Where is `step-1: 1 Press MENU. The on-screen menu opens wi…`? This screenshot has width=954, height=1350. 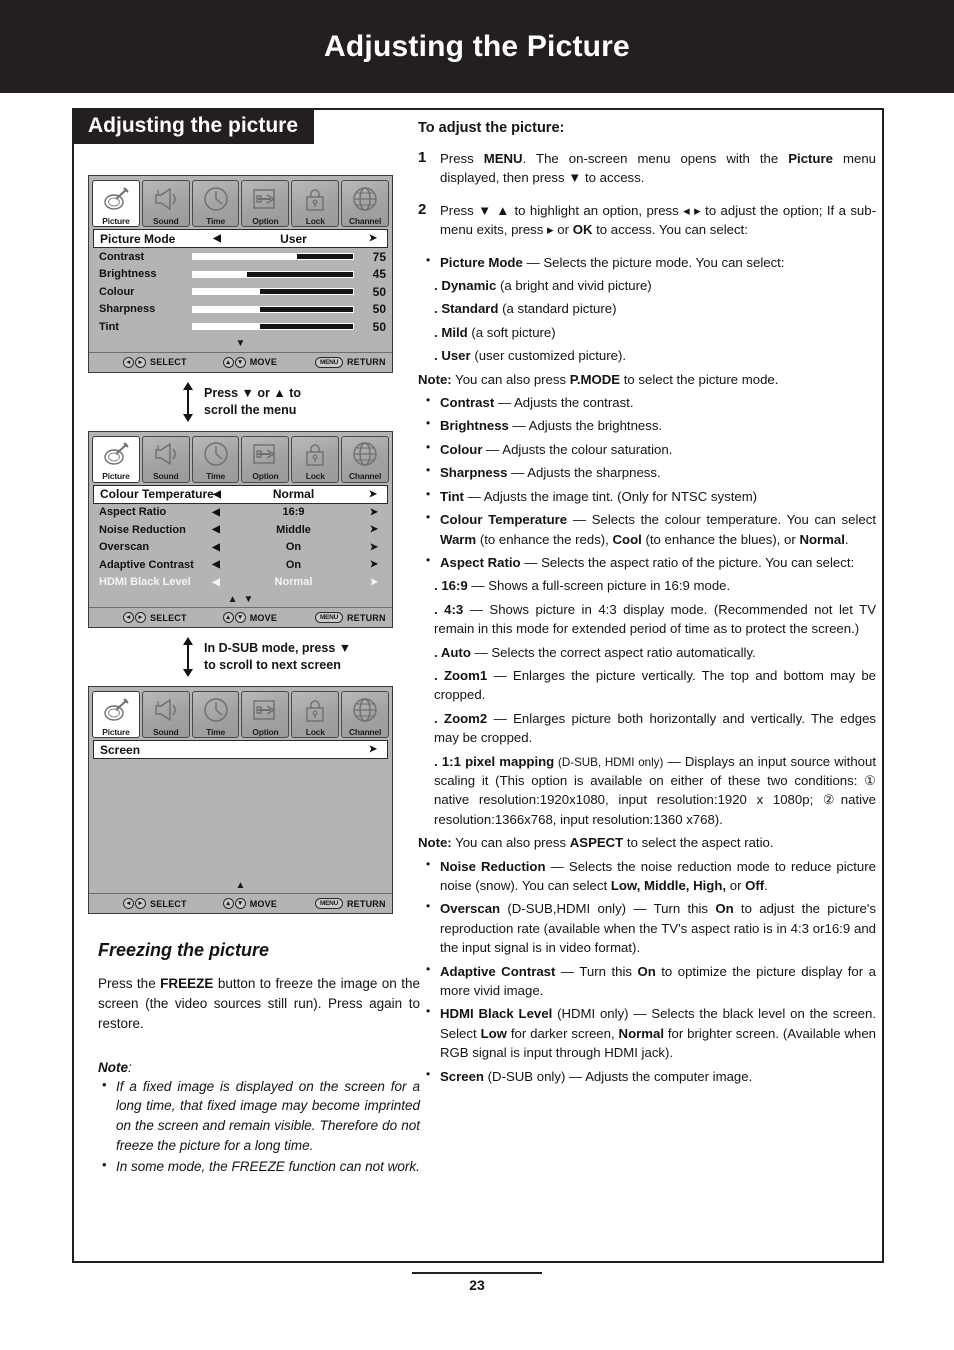 step-1: 1 Press MENU. The on-screen menu opens wi… is located at coordinates (647, 168).